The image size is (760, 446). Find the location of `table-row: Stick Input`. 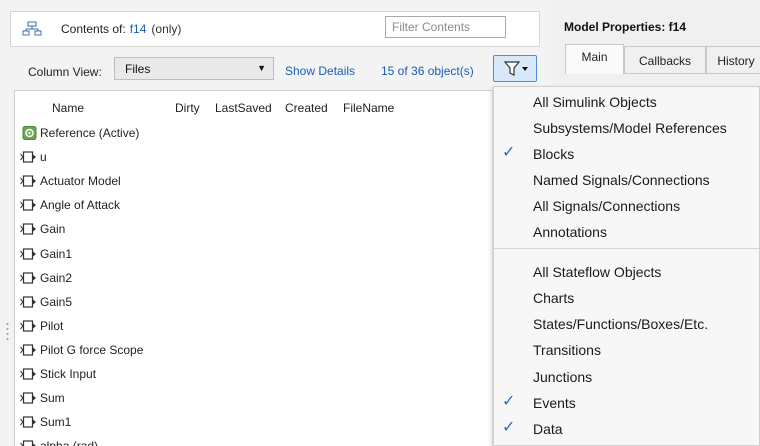

table-row: Stick Input is located at coordinates (253, 374).